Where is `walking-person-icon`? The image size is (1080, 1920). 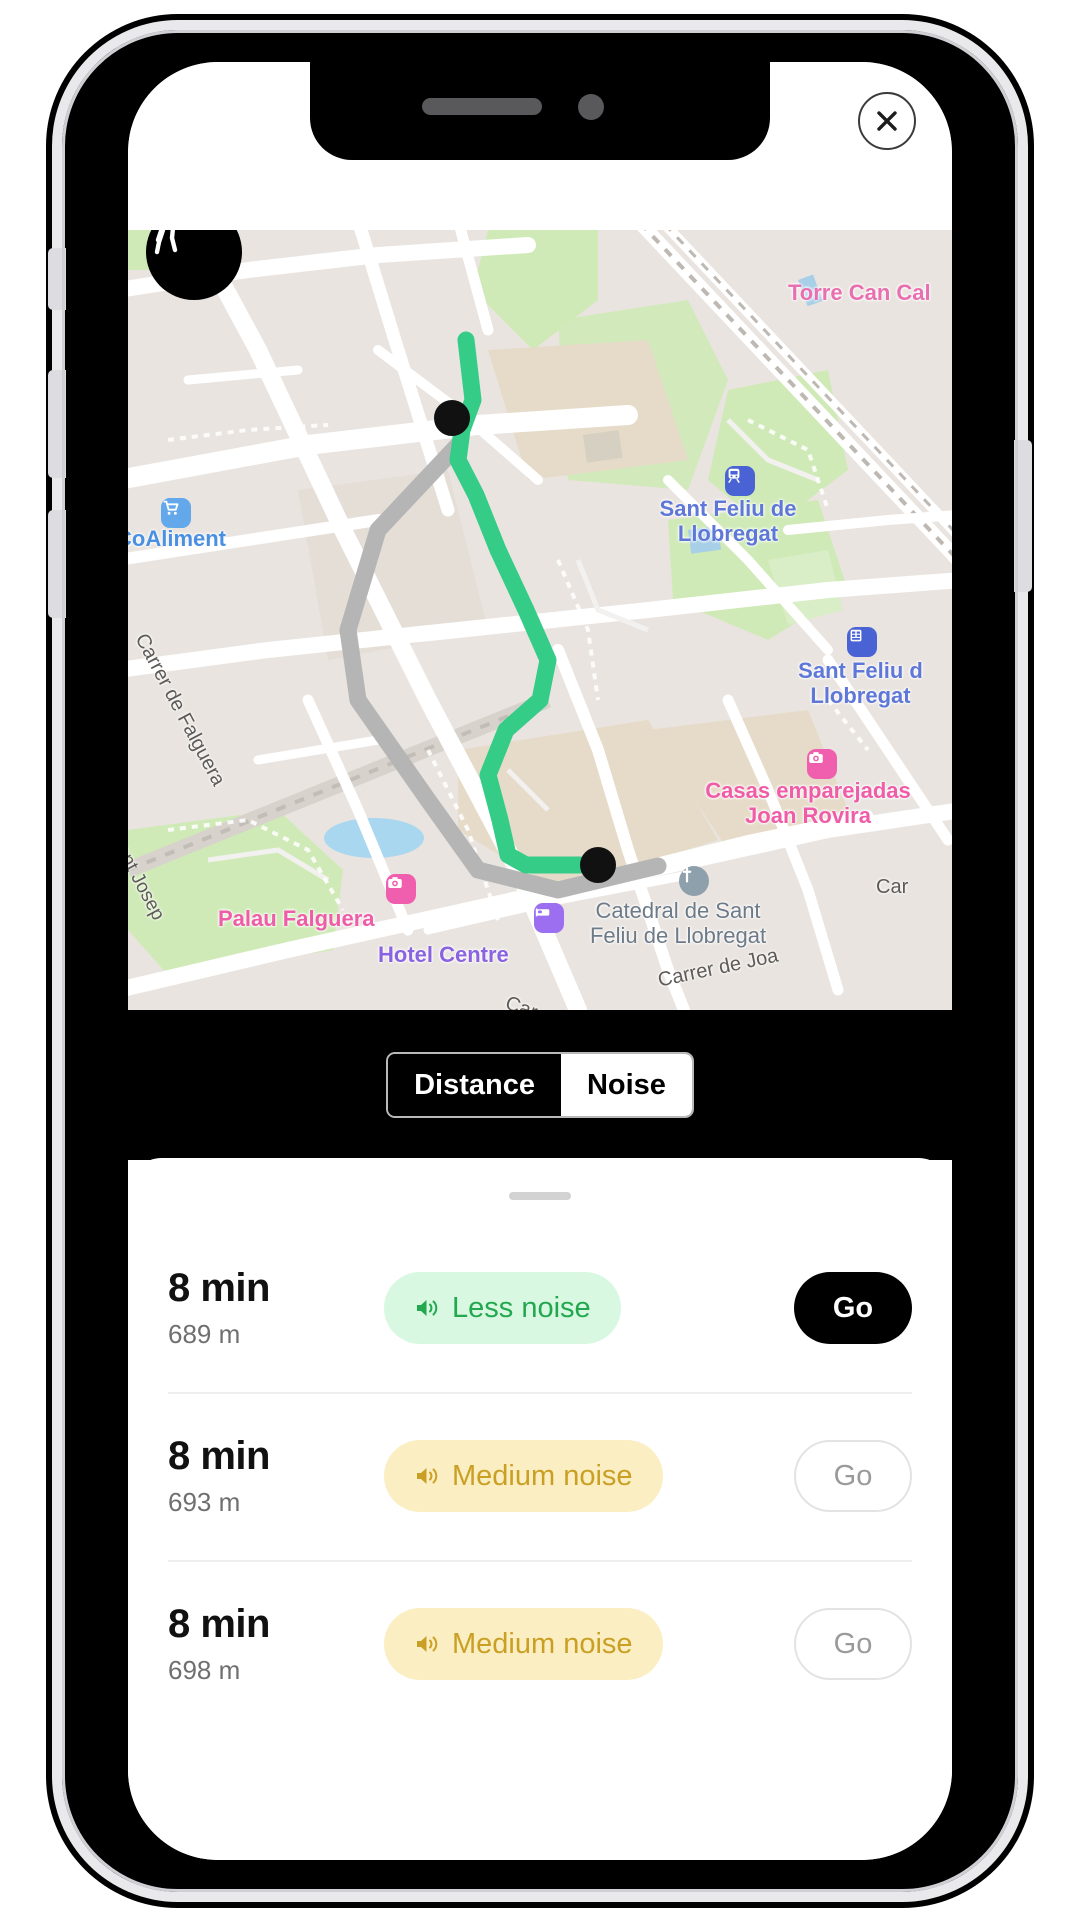 walking-person-icon is located at coordinates (166, 242).